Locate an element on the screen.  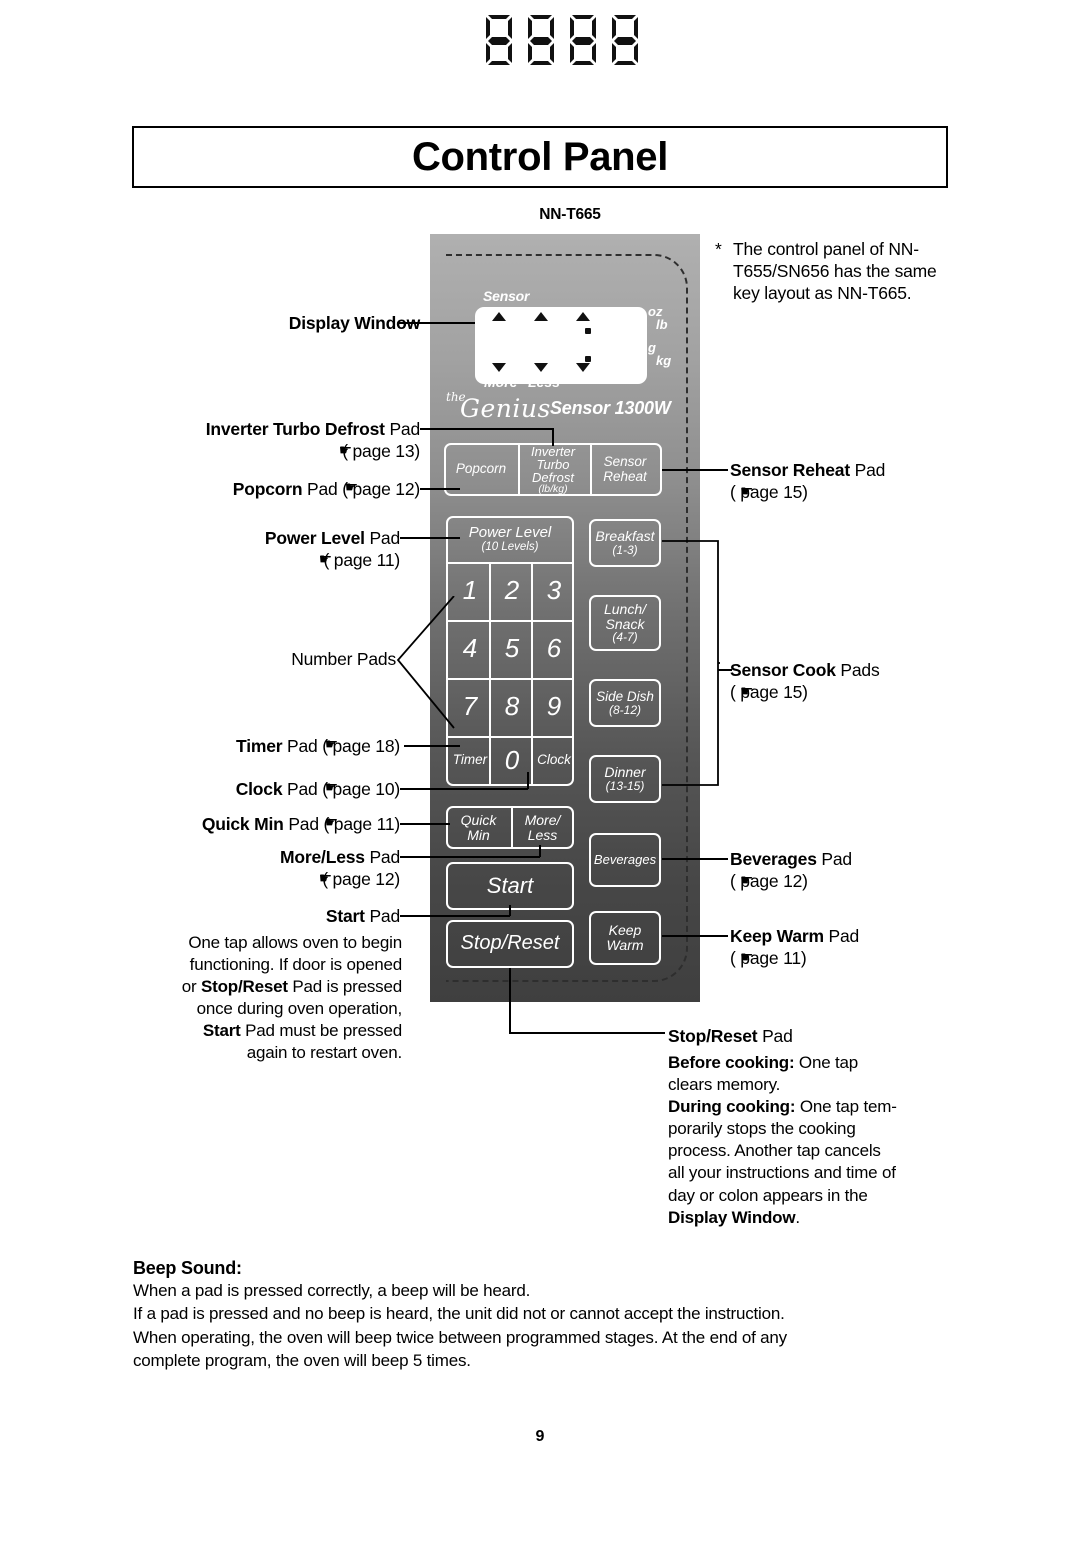
key-more-less: More/ Less is located at coordinates (542, 827).